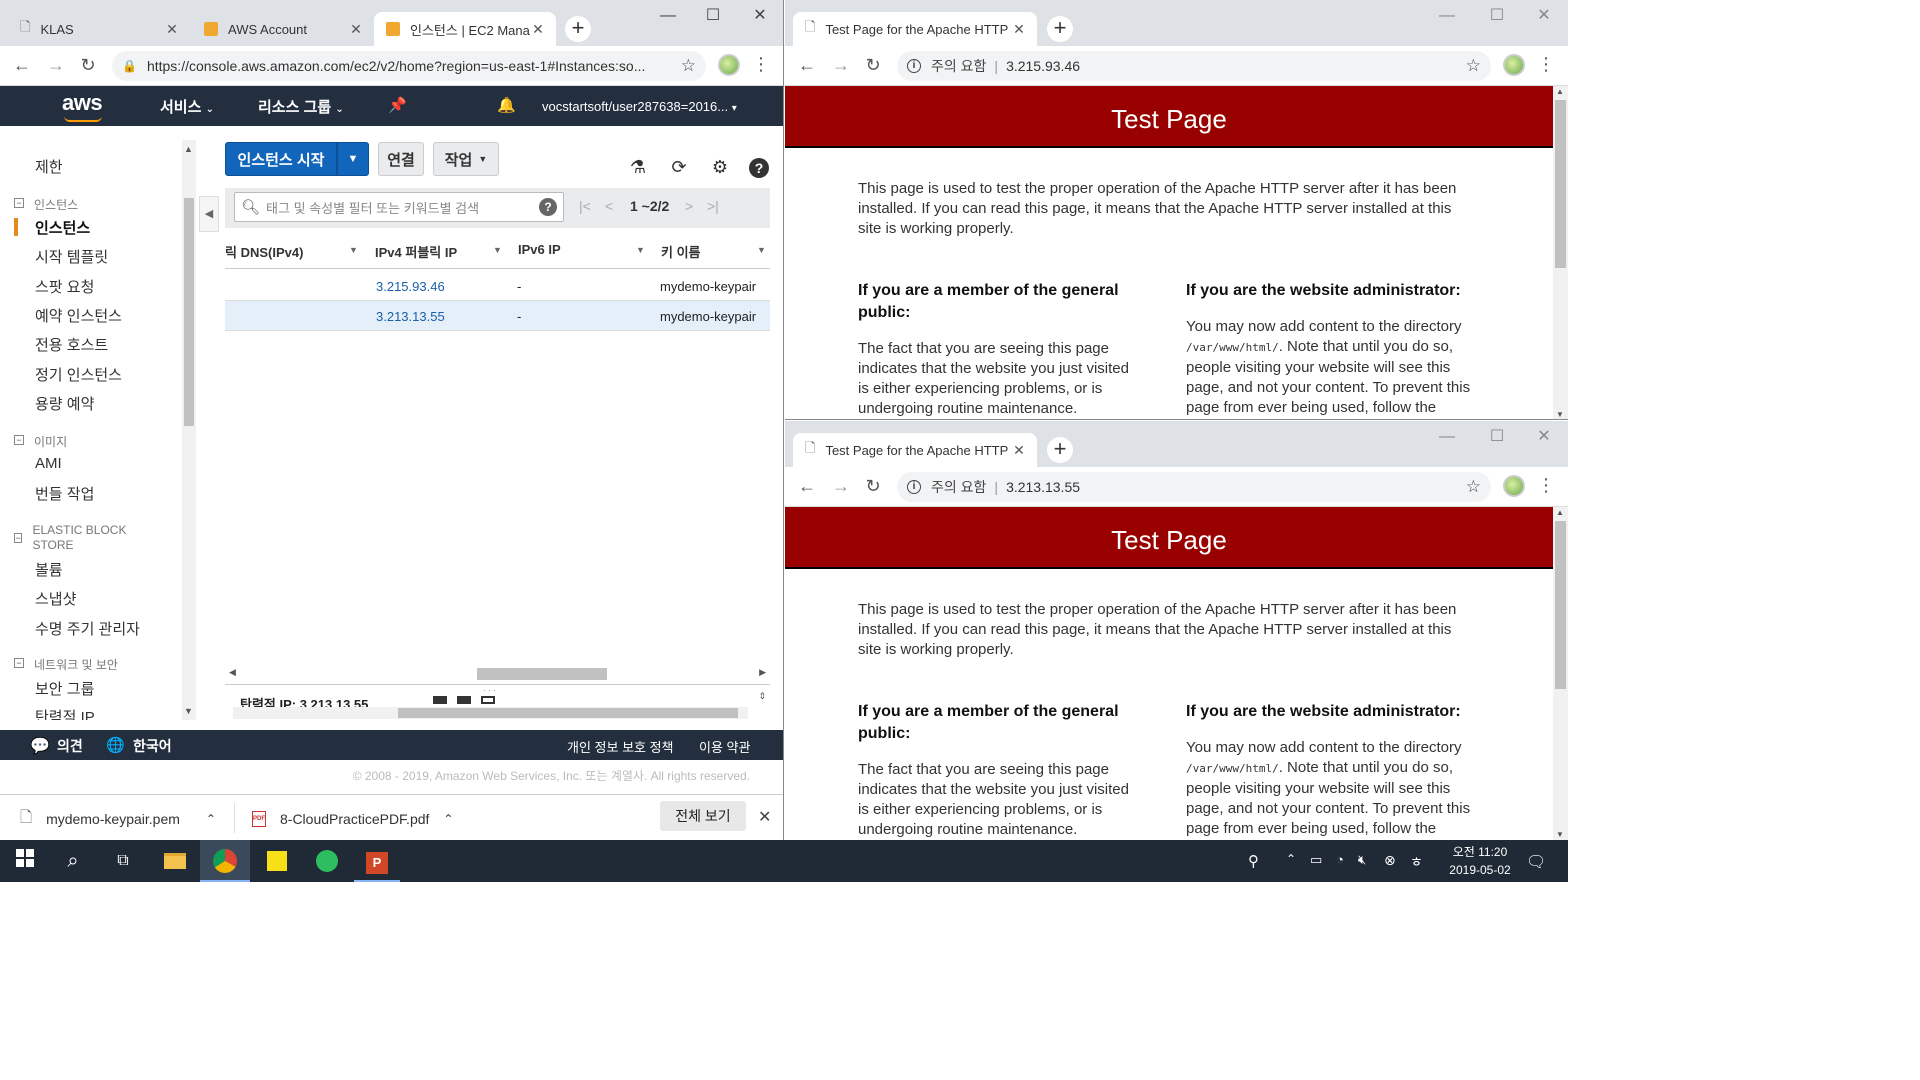 The height and width of the screenshot is (1080, 1920). I want to click on scroll-arrows-icon: ⇕, so click(762, 696).